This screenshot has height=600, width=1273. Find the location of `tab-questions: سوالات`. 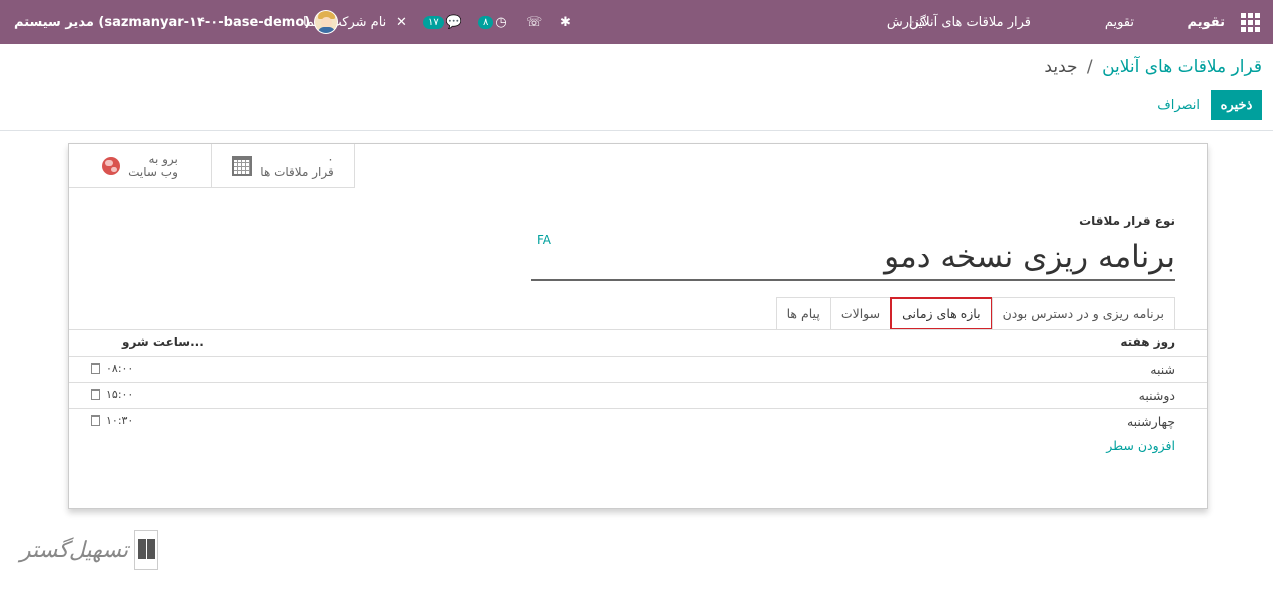

tab-questions: سوالات is located at coordinates (860, 313).